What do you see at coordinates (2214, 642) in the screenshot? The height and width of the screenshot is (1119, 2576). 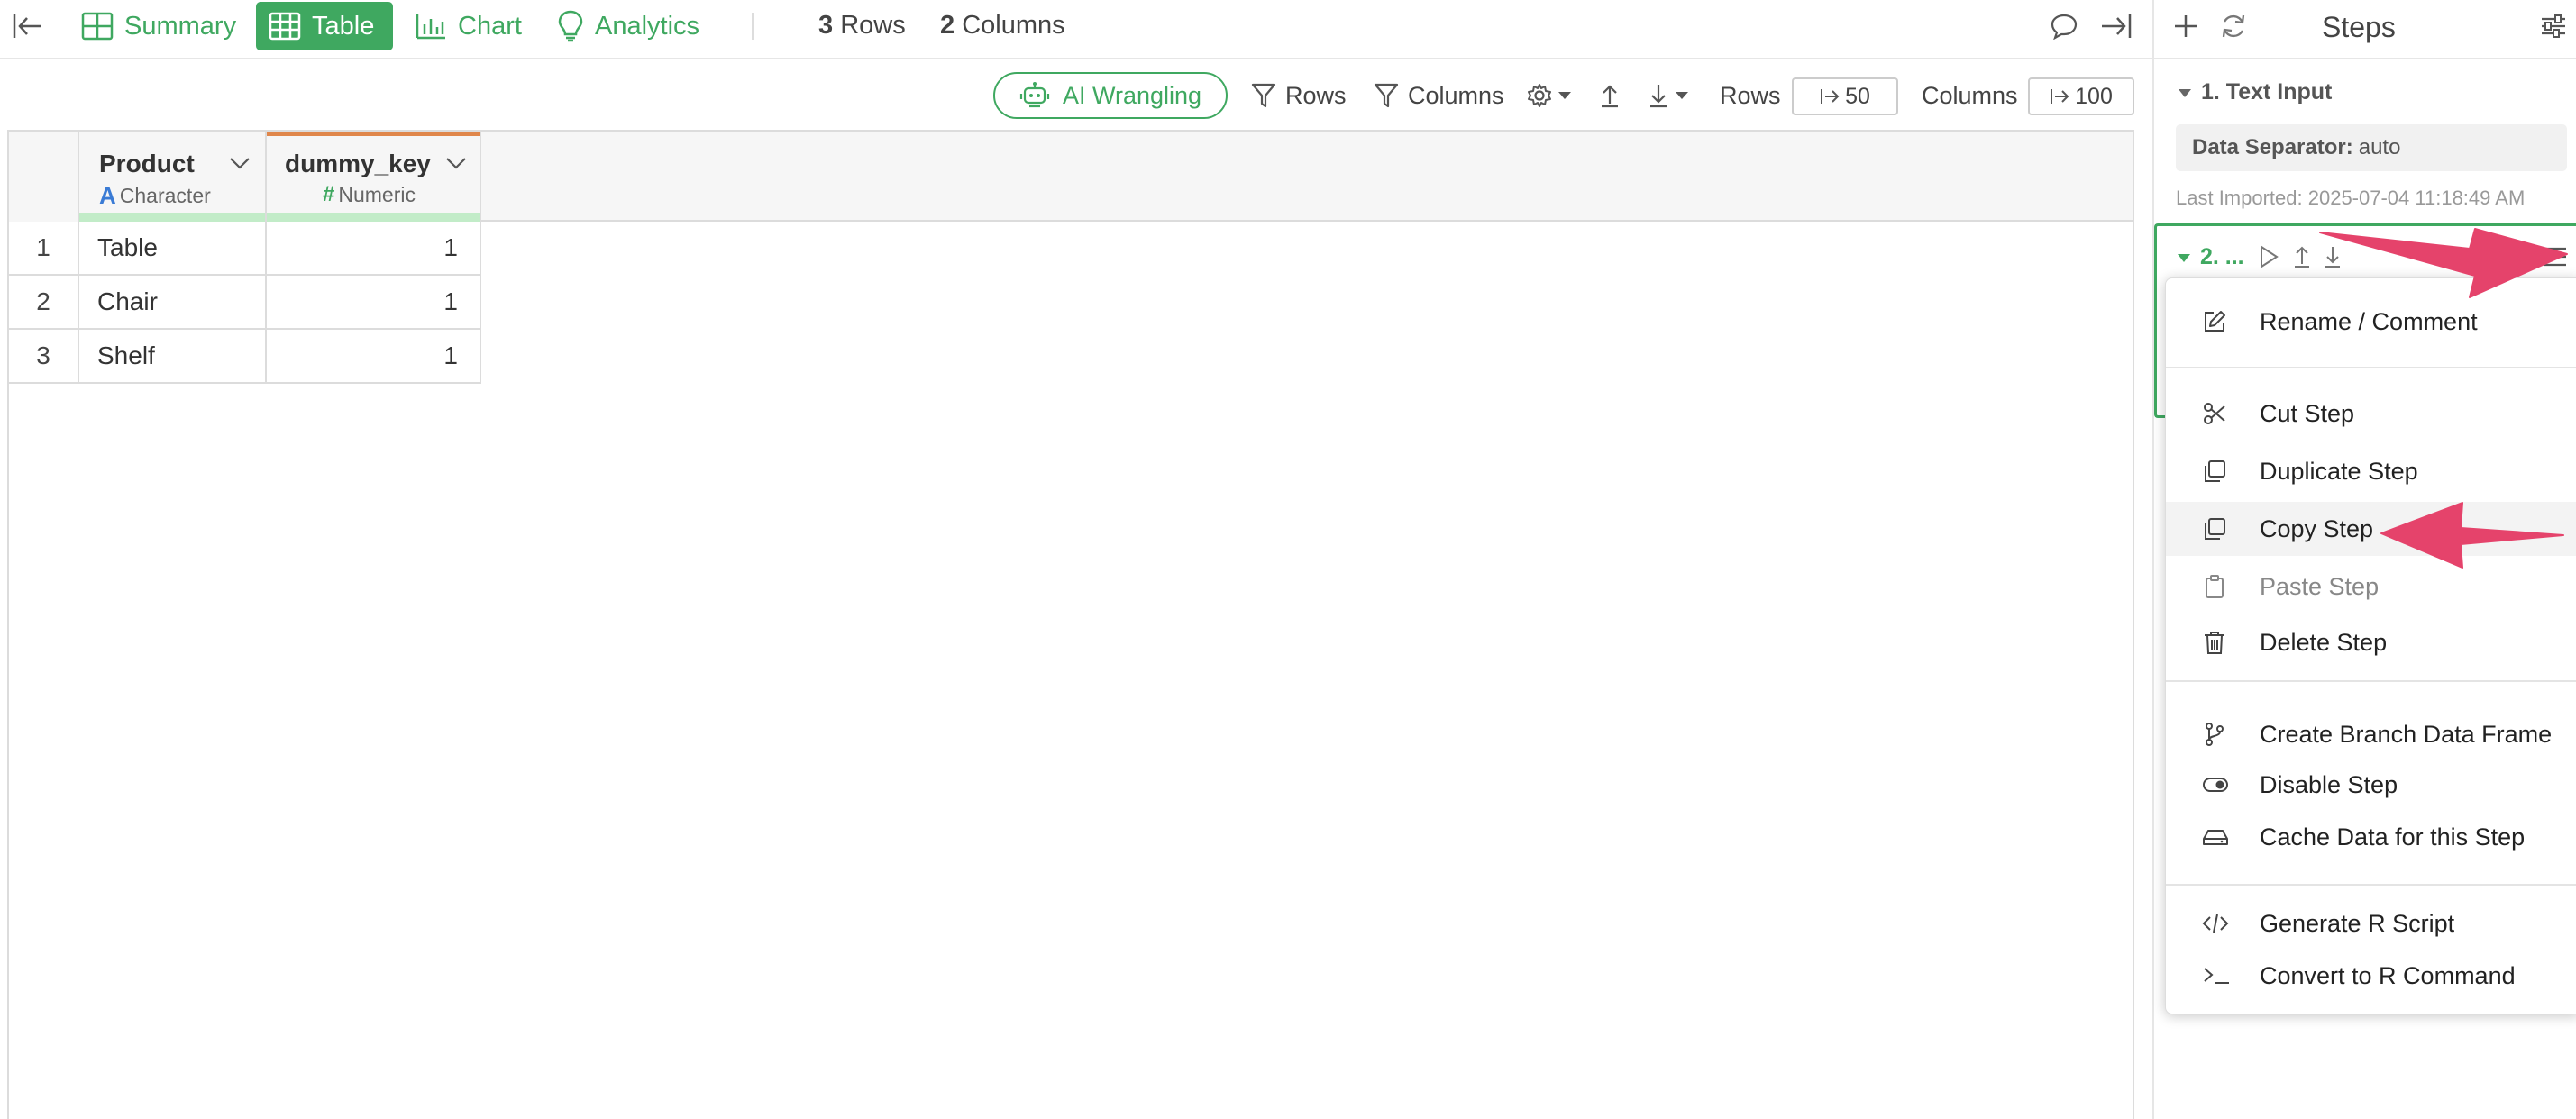 I see `trash-icon` at bounding box center [2214, 642].